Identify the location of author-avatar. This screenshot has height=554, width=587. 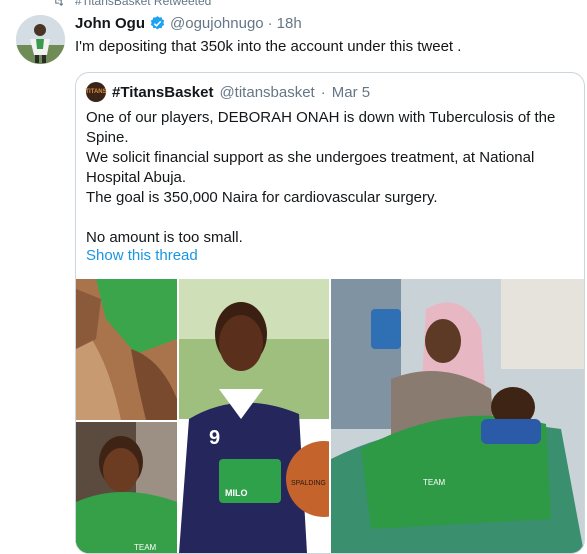
(40, 39).